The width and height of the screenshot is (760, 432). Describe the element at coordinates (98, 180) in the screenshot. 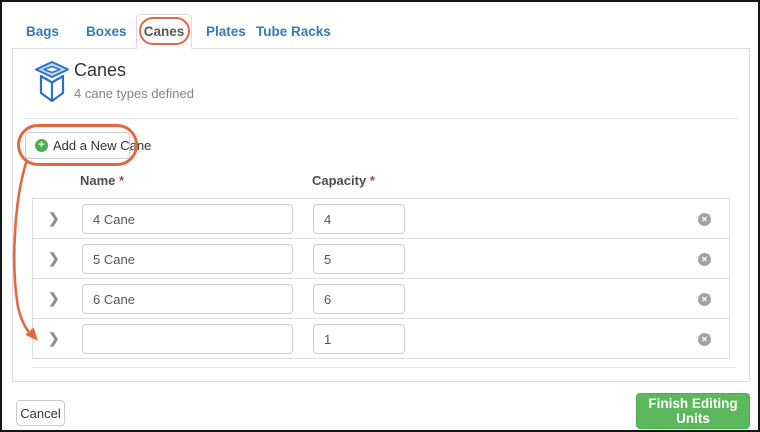

I see `column-header-name-label: Name` at that location.